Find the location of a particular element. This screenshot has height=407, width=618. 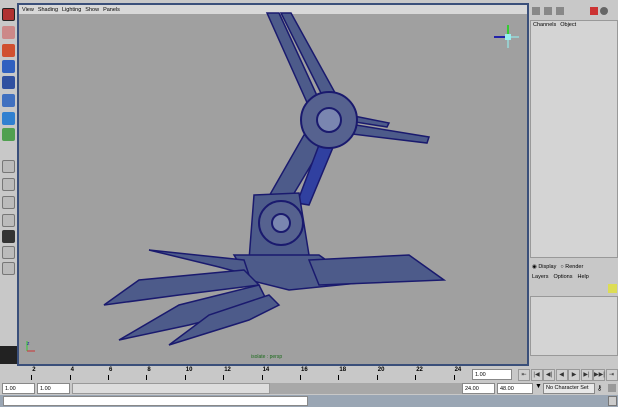

move-tool-icon is located at coordinates (8, 66).